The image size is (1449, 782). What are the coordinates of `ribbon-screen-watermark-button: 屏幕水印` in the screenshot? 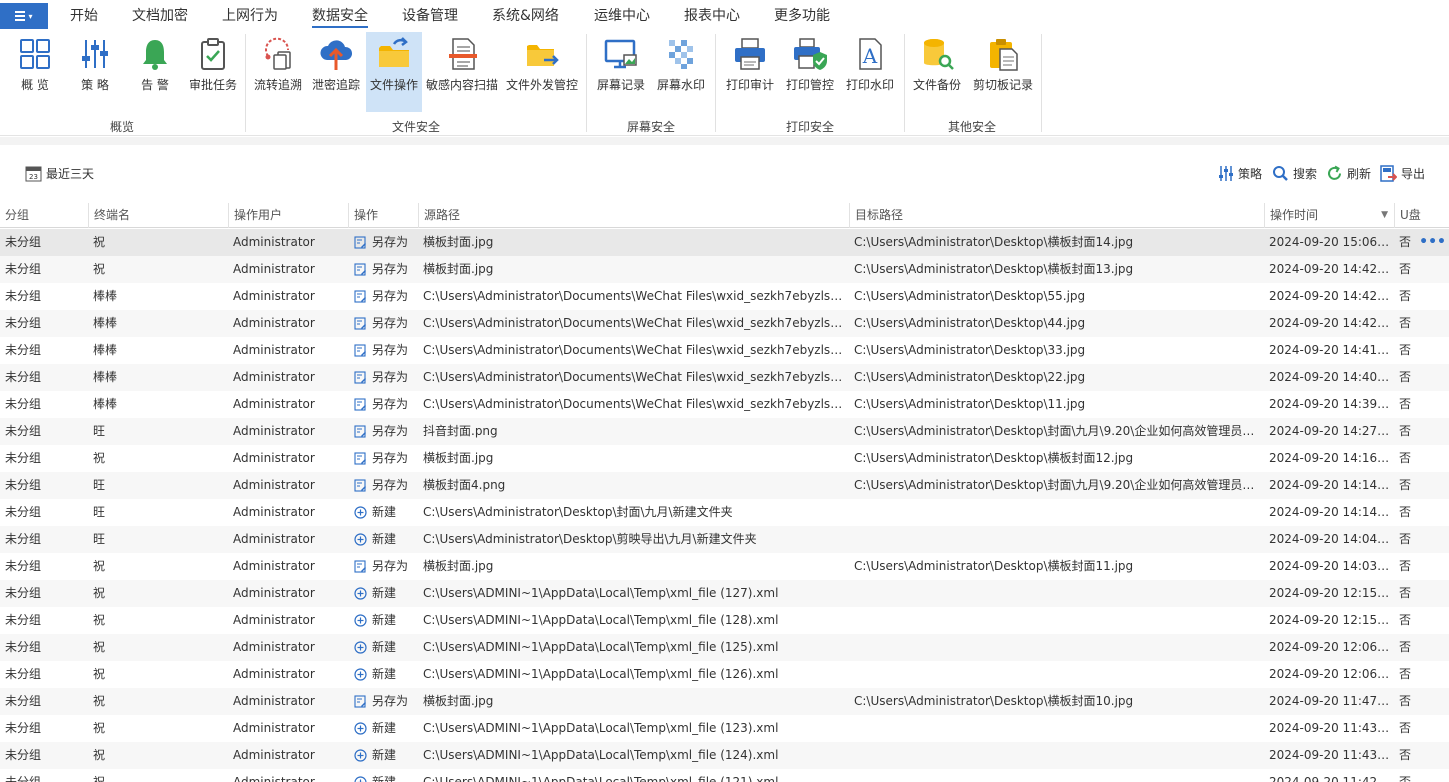 It's located at (681, 72).